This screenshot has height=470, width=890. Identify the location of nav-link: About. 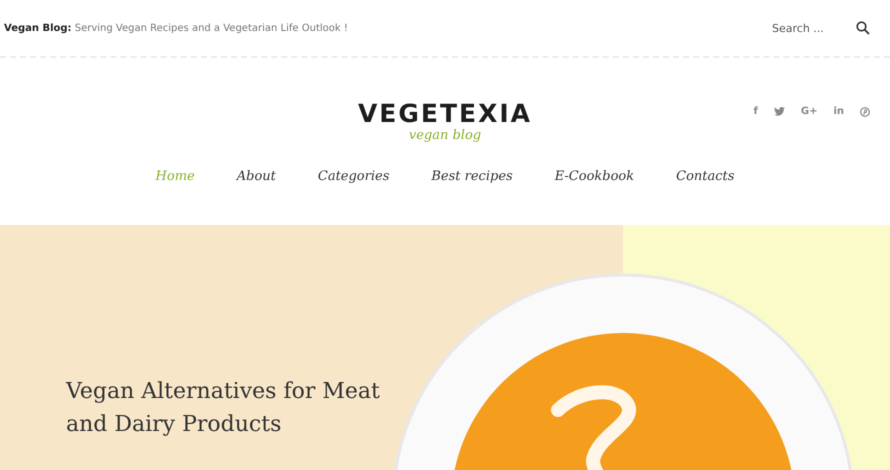
(256, 176).